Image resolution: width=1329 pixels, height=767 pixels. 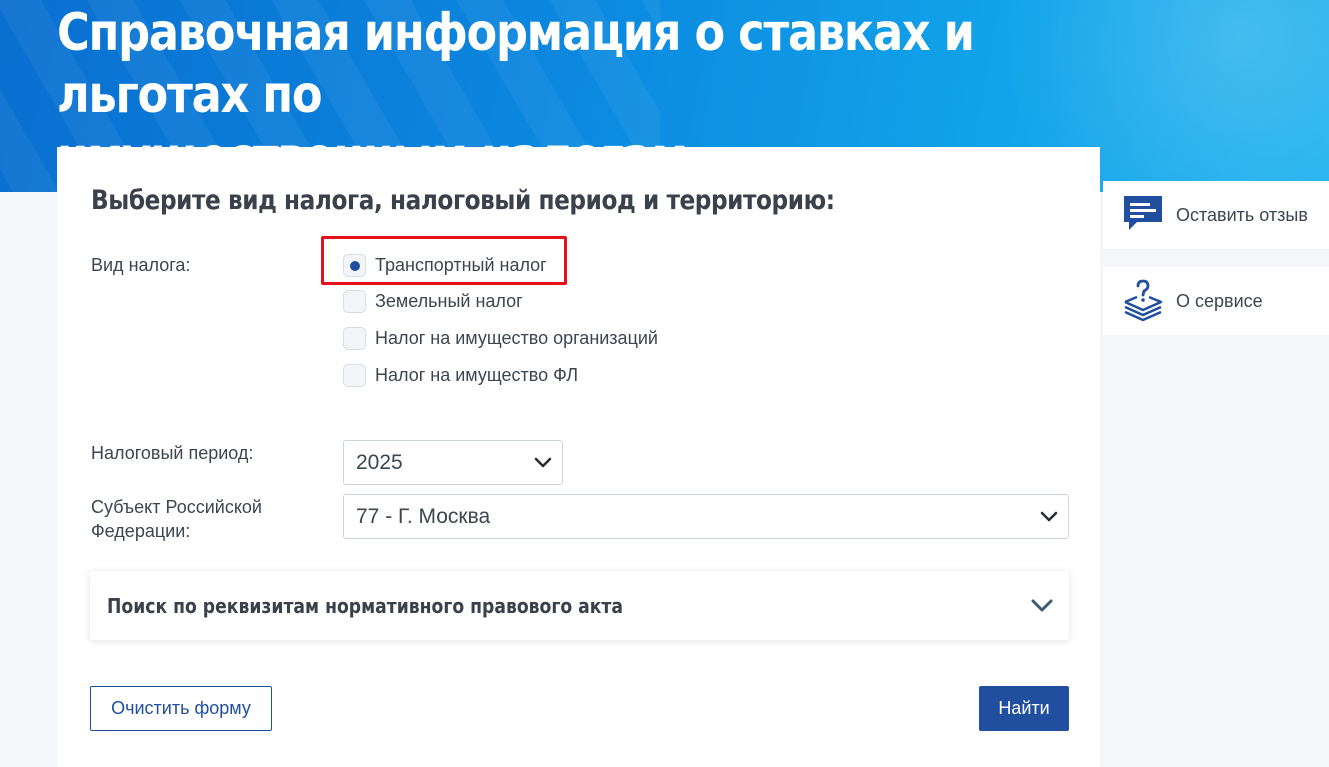 I want to click on region-label-line-2: Федерации:, so click(x=141, y=531).